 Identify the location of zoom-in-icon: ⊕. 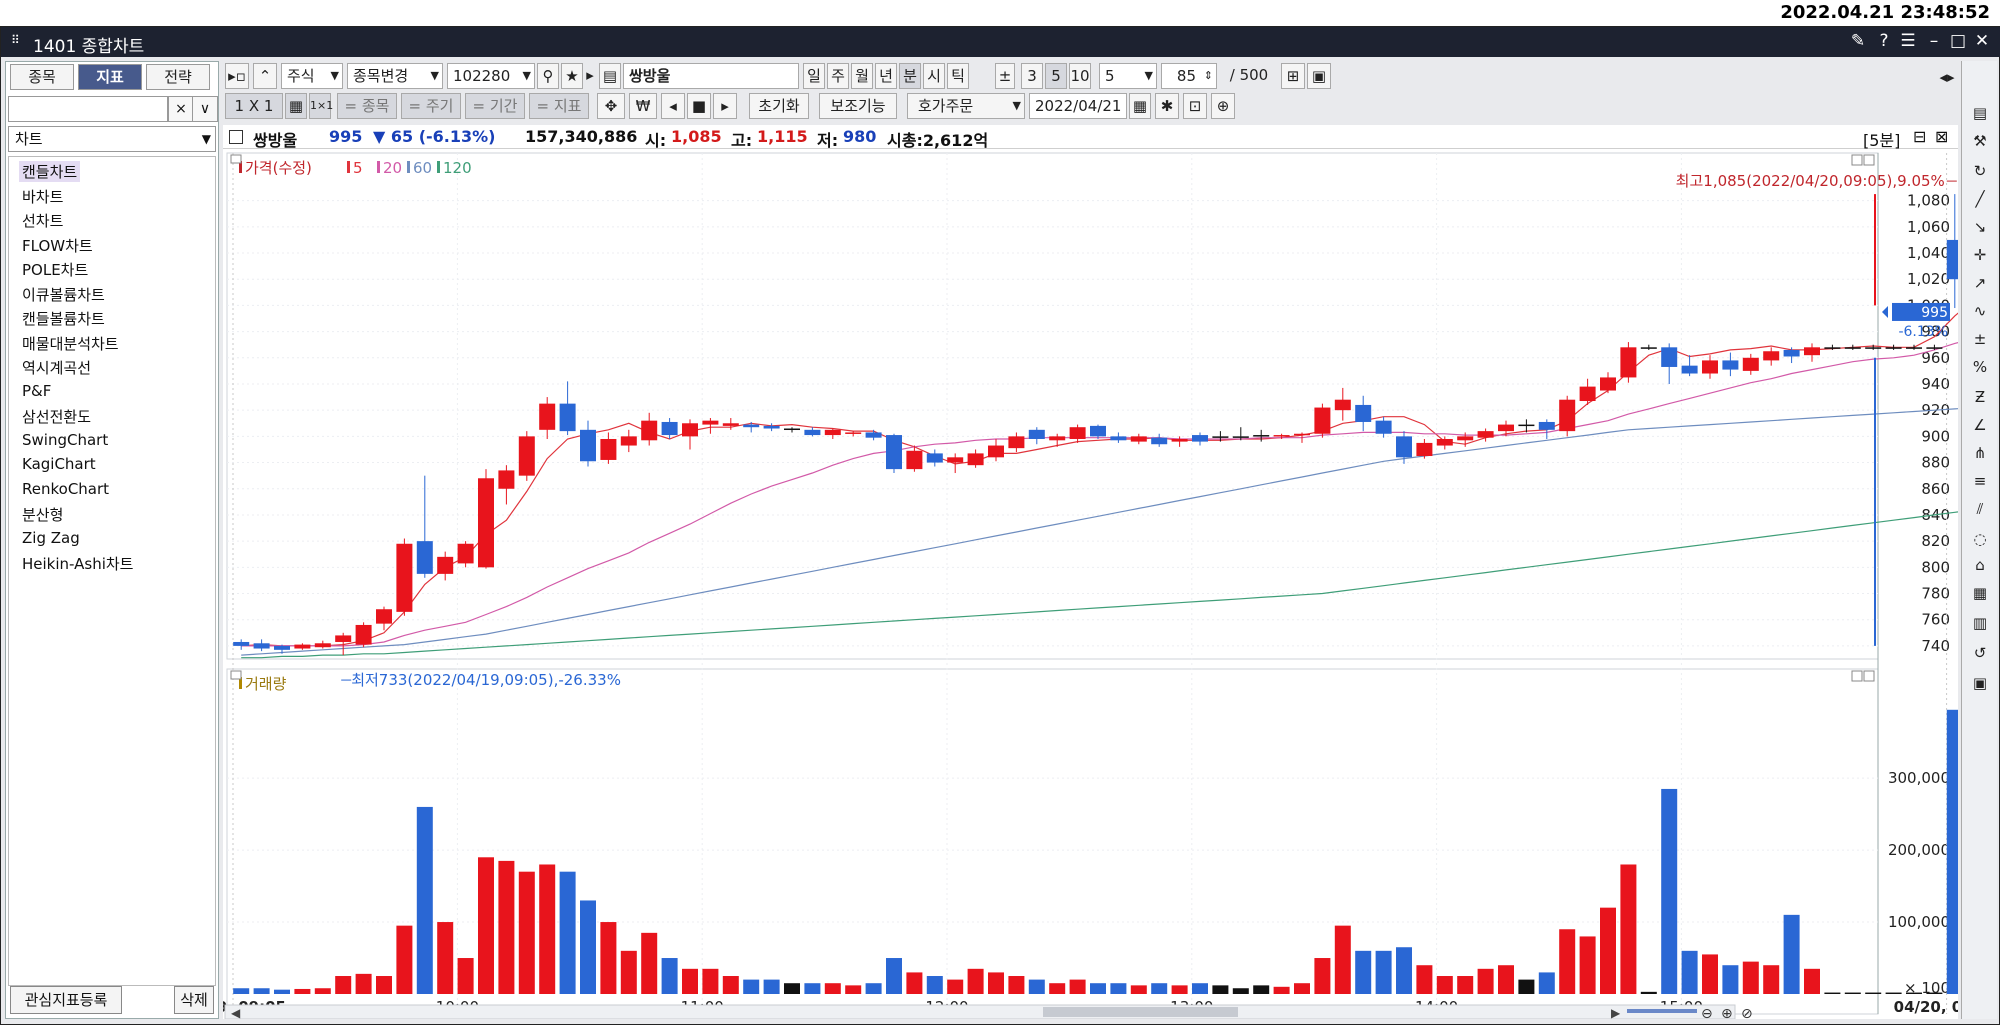
(1727, 1012).